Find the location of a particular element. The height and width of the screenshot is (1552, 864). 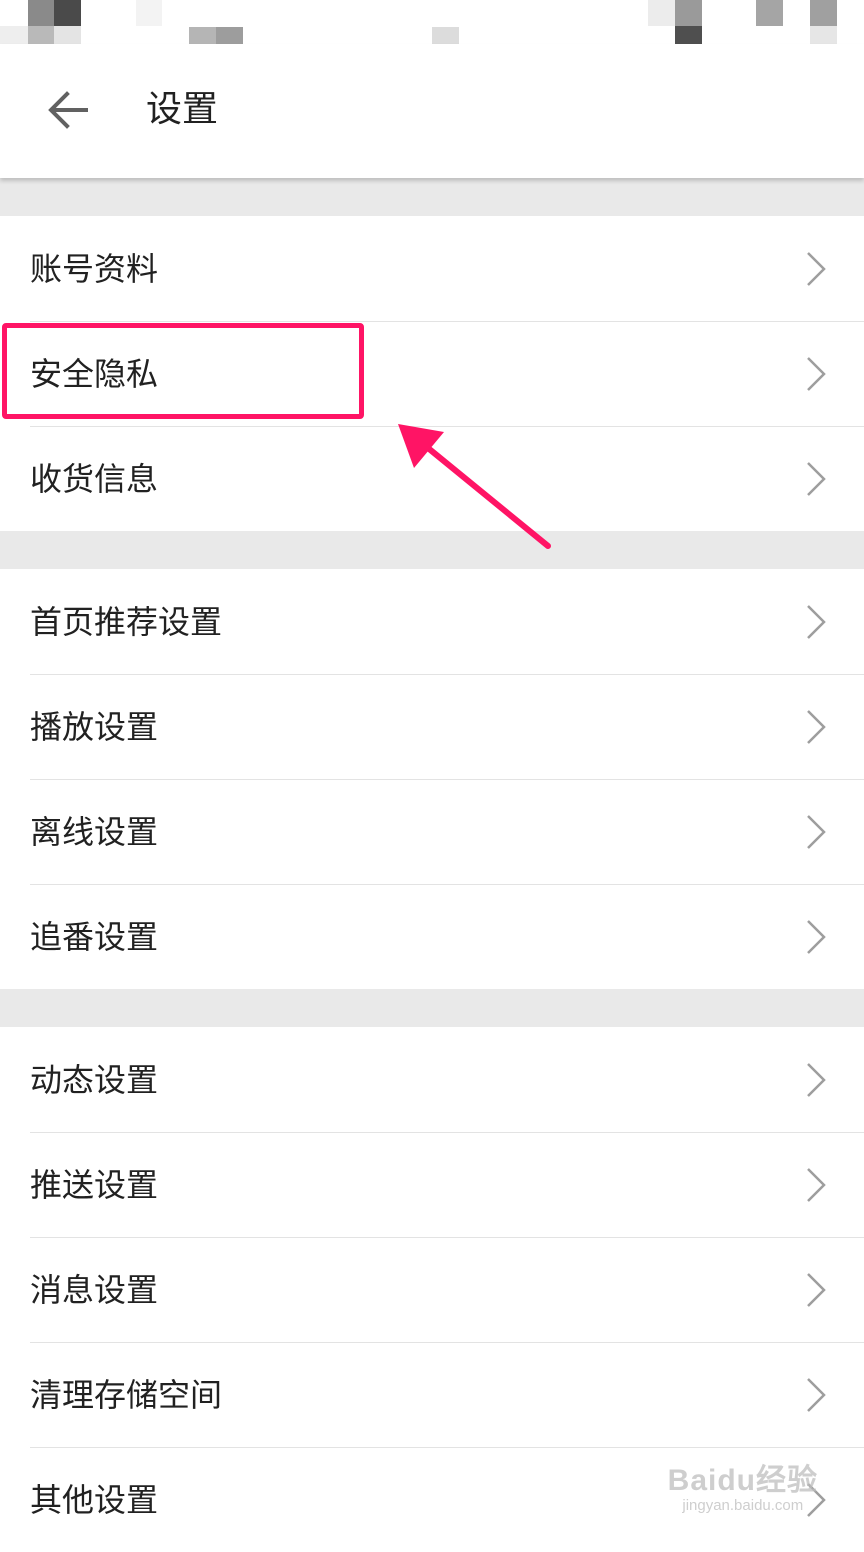

settings-item-follow-anime: 追番设置 is located at coordinates (432, 936).